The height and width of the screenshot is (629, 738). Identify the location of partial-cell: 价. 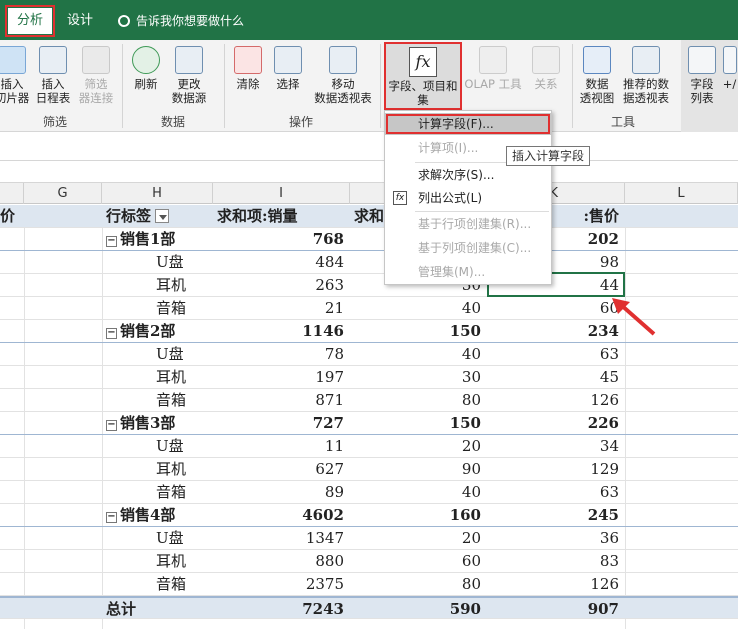
(12, 216).